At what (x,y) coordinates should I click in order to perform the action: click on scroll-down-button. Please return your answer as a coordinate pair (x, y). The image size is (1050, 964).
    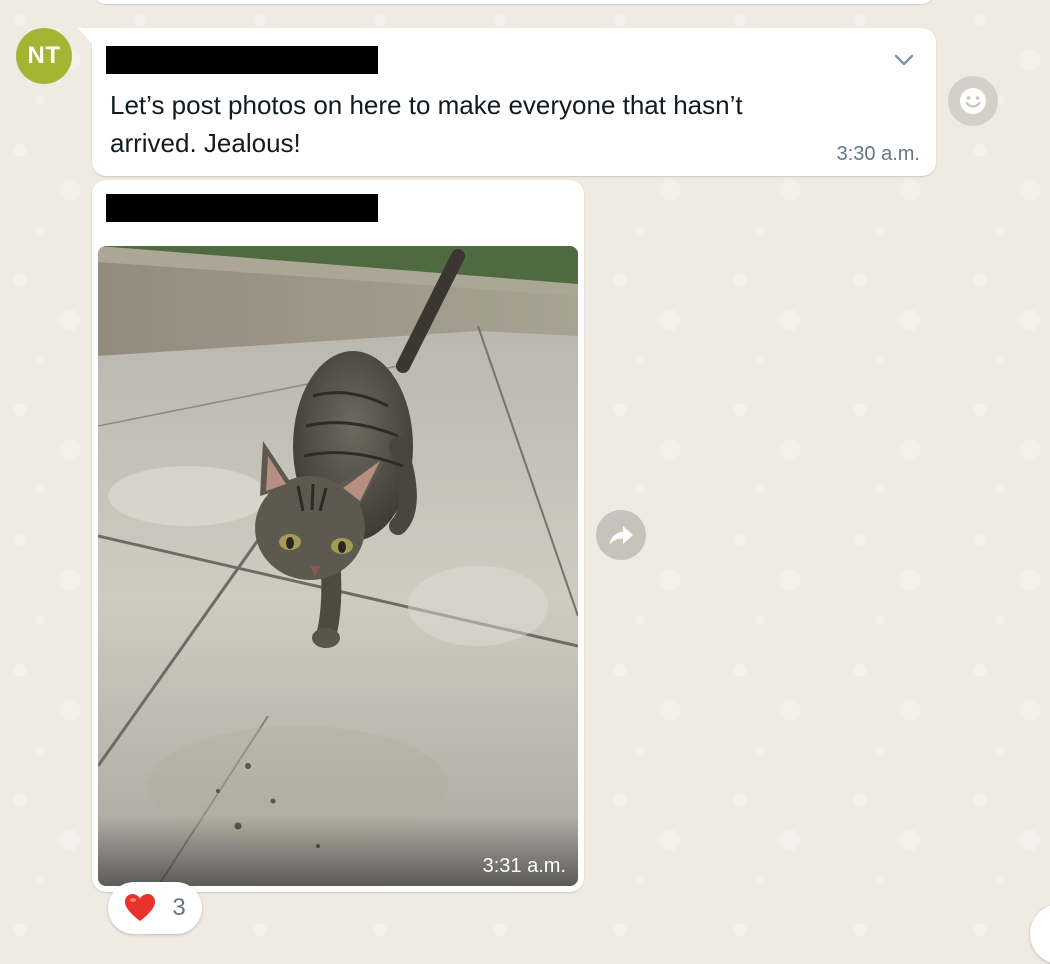
    Looking at the image, I should click on (1040, 934).